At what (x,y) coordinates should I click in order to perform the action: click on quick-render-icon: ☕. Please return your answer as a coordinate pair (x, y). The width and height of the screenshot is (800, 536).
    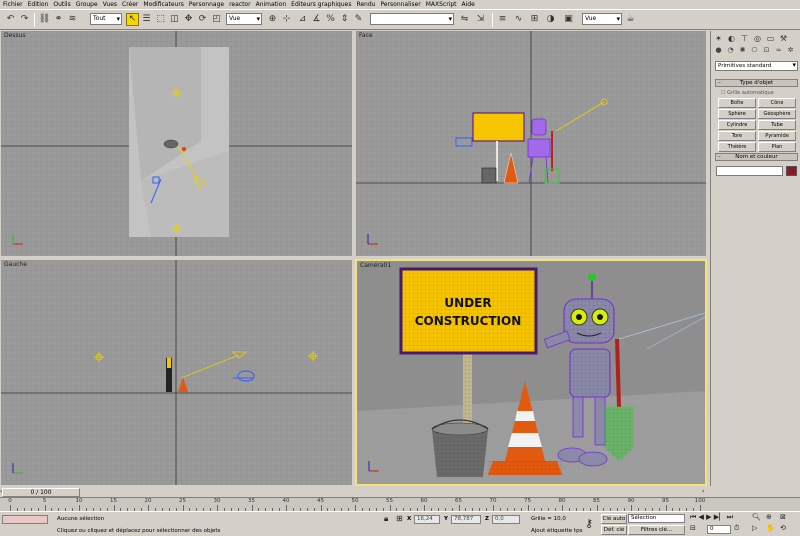
    Looking at the image, I should click on (630, 19).